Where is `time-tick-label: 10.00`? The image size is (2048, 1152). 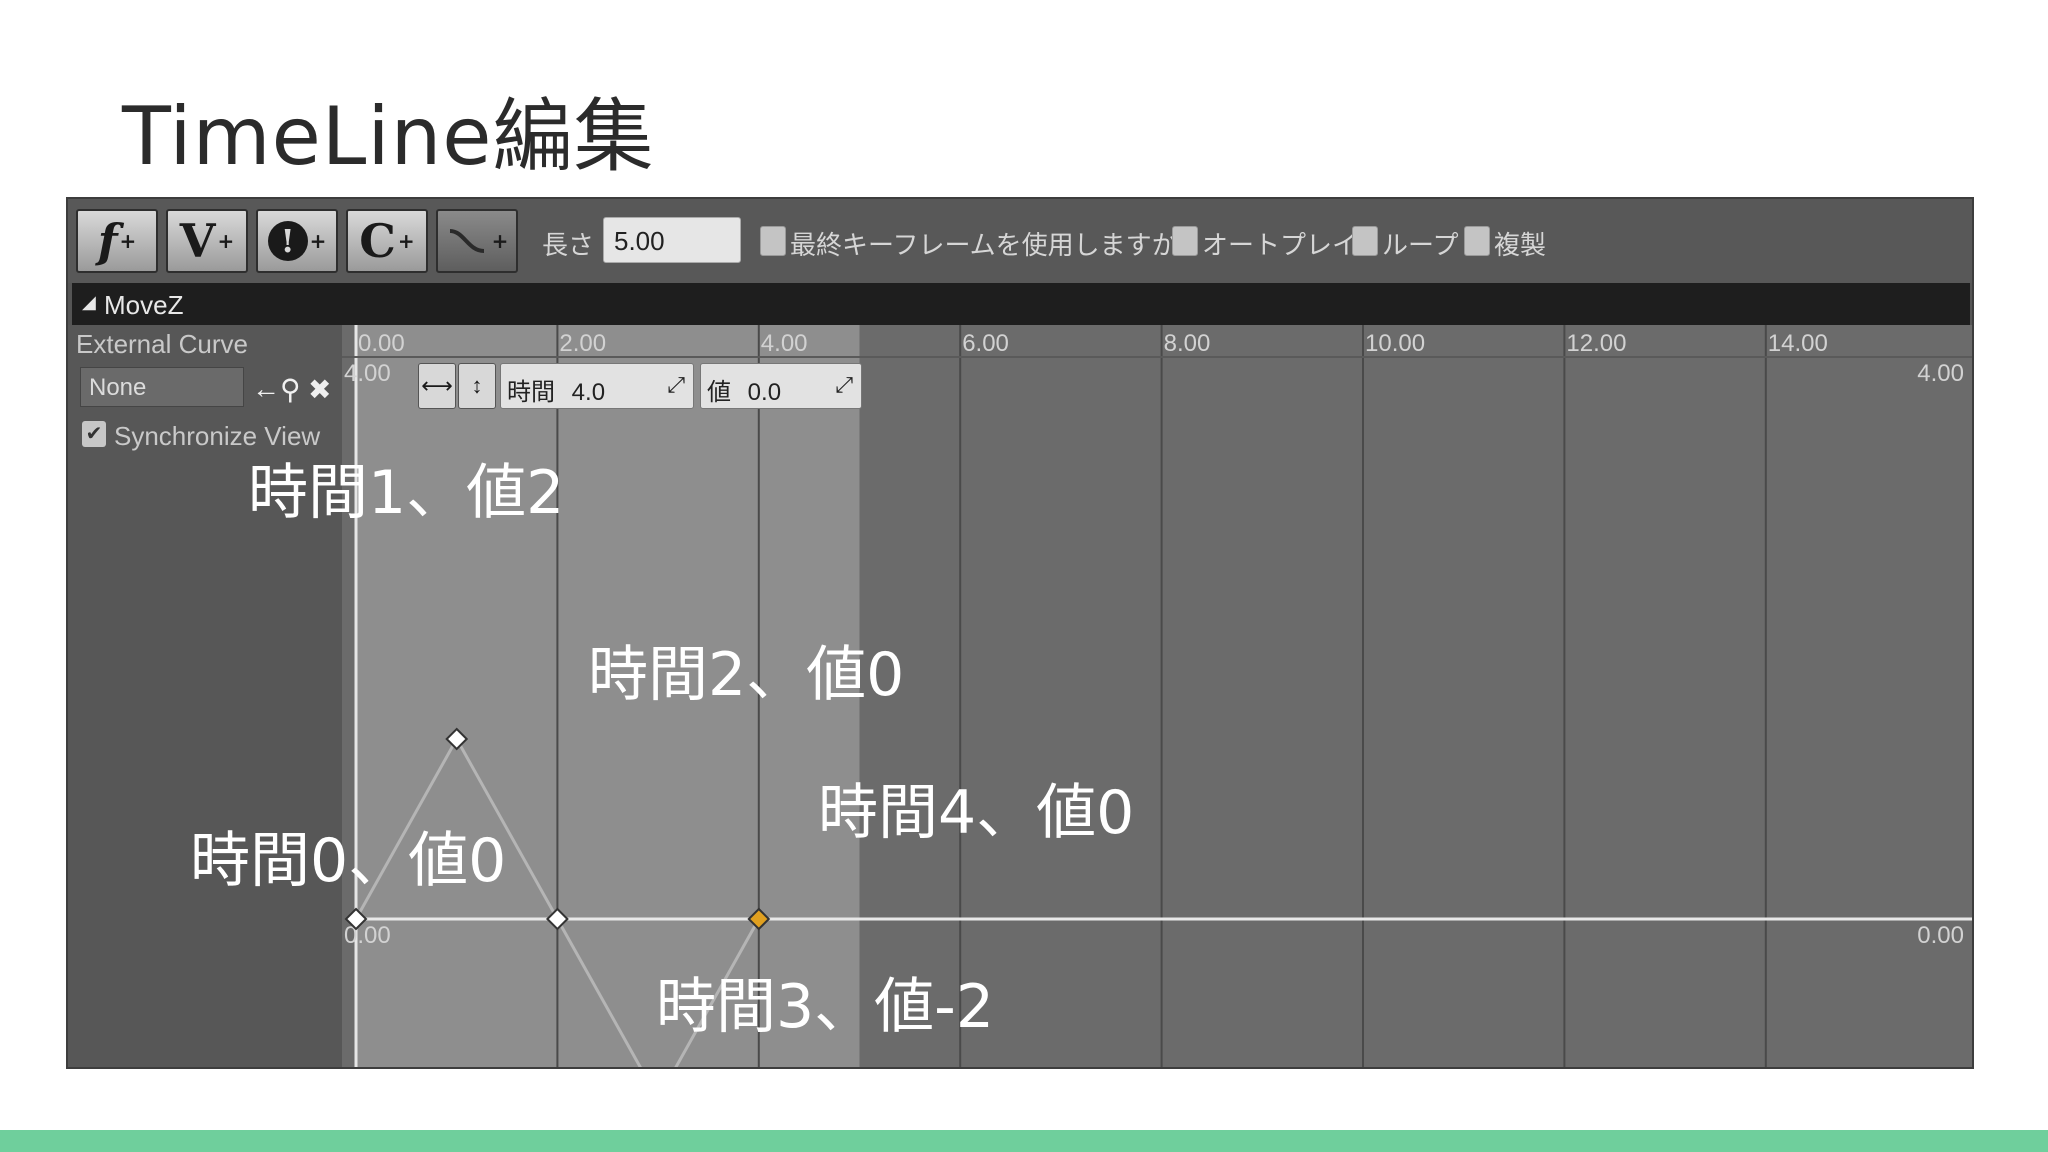 time-tick-label: 10.00 is located at coordinates (1395, 343).